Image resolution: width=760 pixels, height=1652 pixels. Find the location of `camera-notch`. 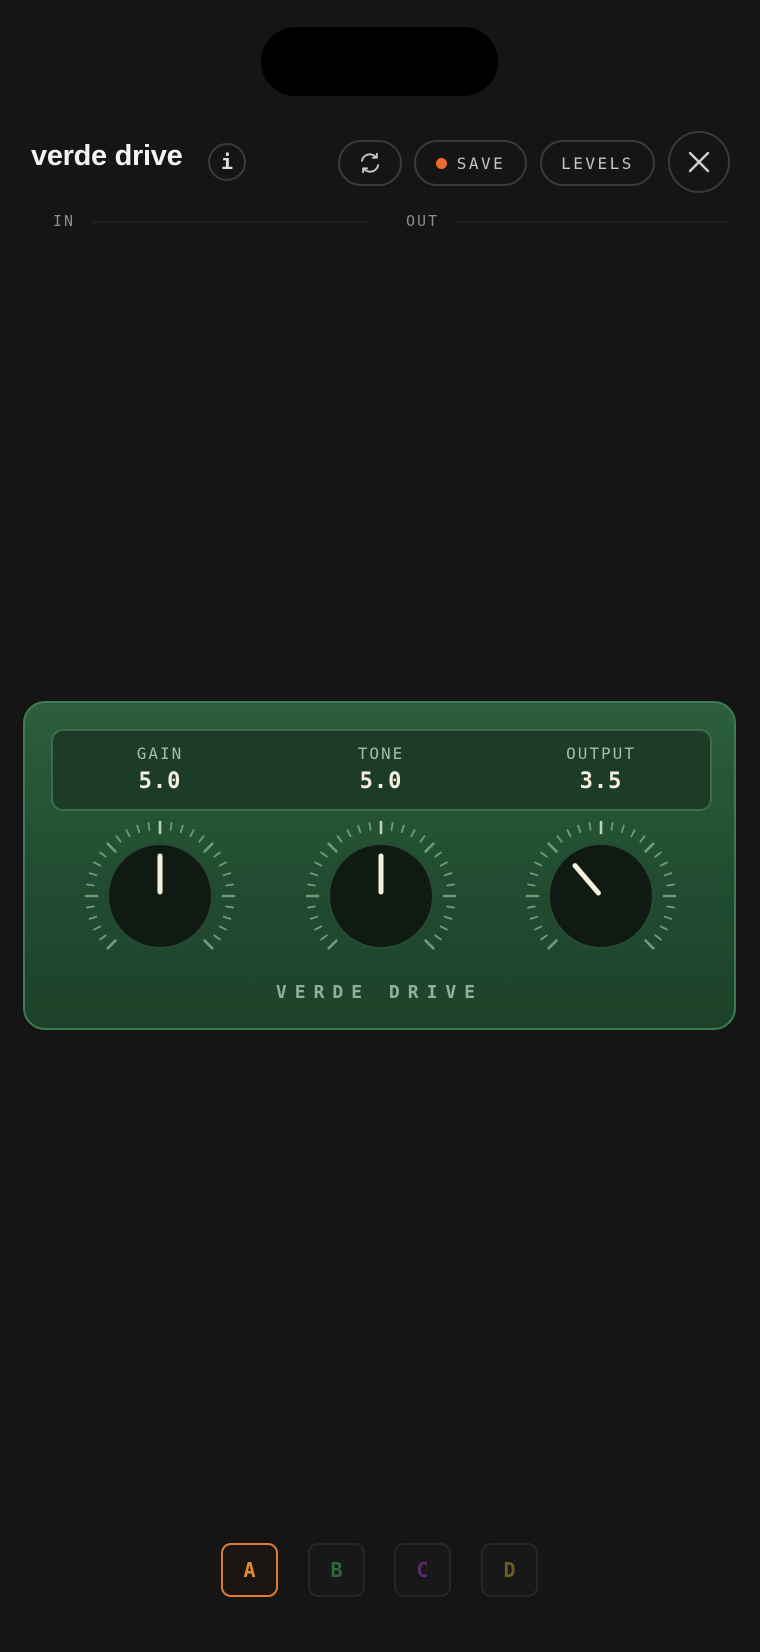

camera-notch is located at coordinates (379, 61).